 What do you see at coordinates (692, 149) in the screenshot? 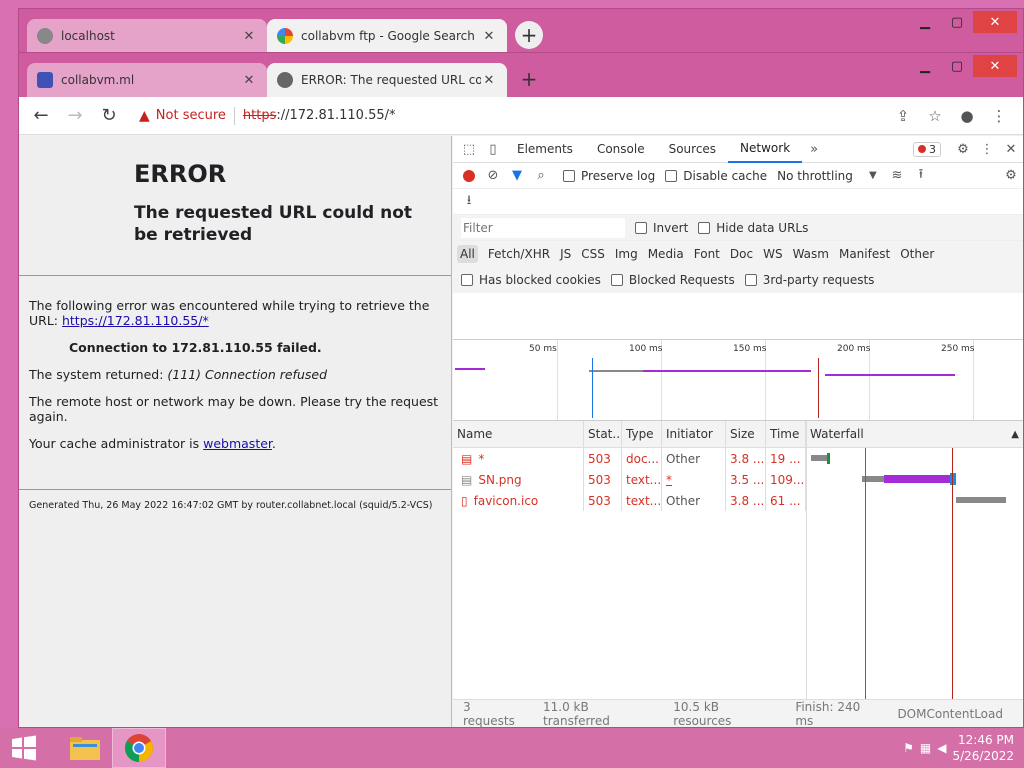
I see `tab-sources: Sources` at bounding box center [692, 149].